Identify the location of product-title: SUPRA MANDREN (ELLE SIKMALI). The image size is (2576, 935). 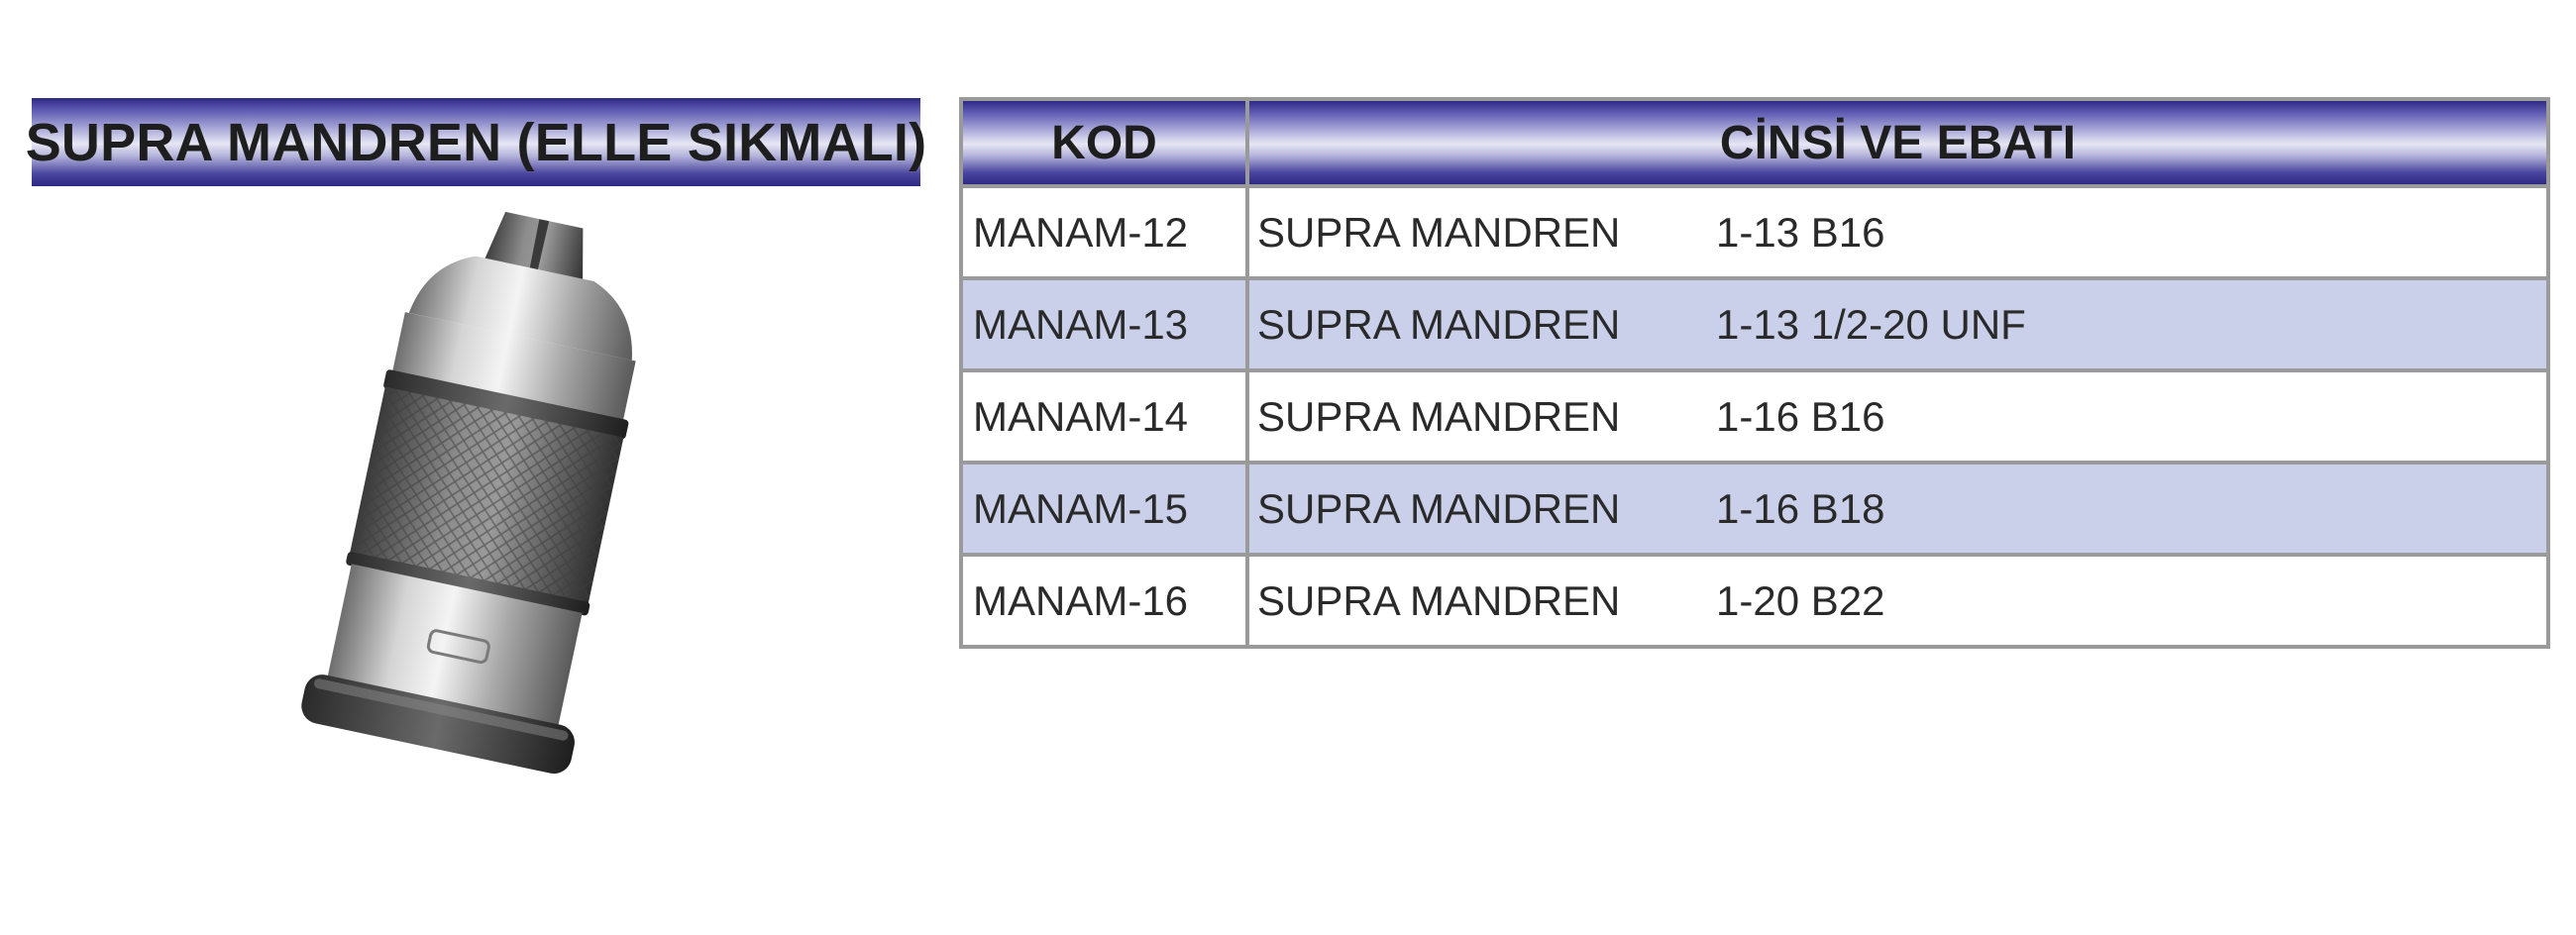
(476, 142).